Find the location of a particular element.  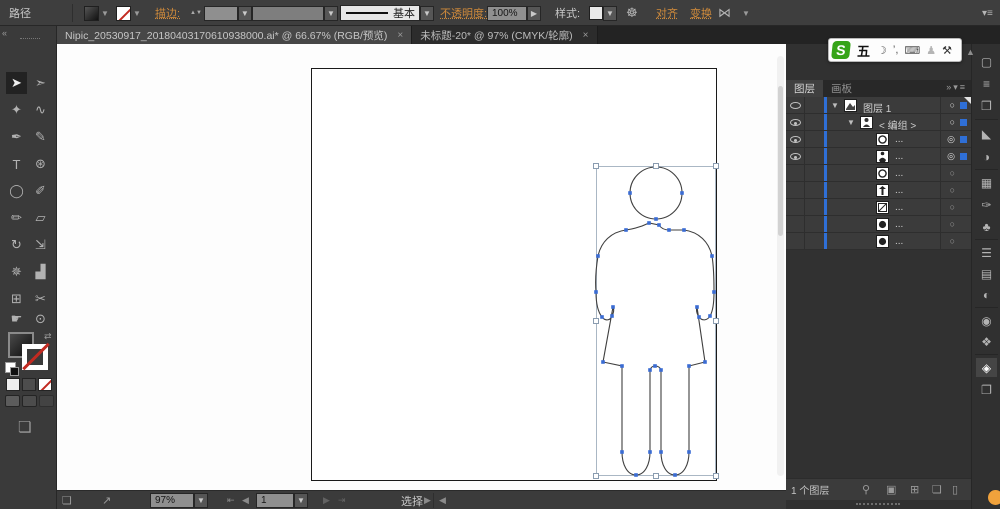

vertical-scrollbar is located at coordinates (780, 266).